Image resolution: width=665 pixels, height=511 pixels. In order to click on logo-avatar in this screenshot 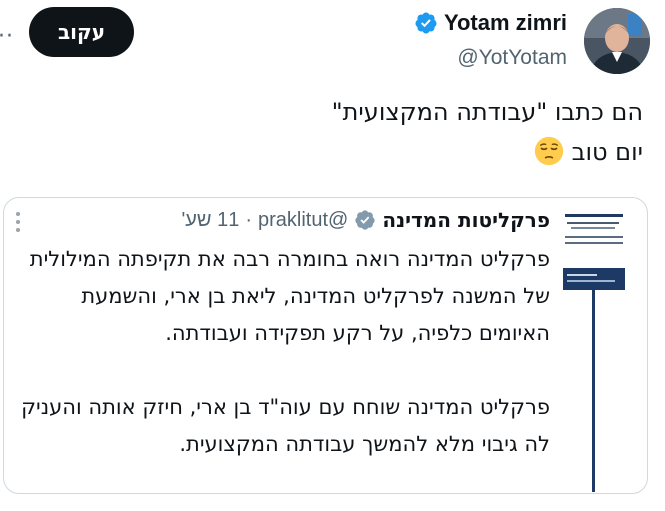, I will do `click(594, 351)`.